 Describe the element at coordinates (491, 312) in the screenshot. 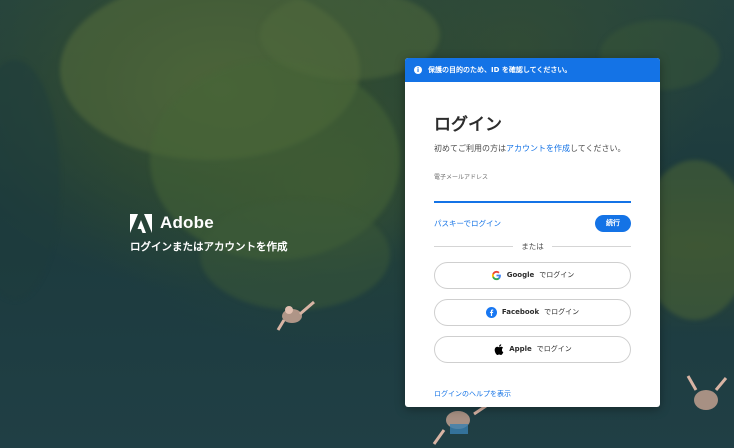

I see `facebook-icon` at that location.